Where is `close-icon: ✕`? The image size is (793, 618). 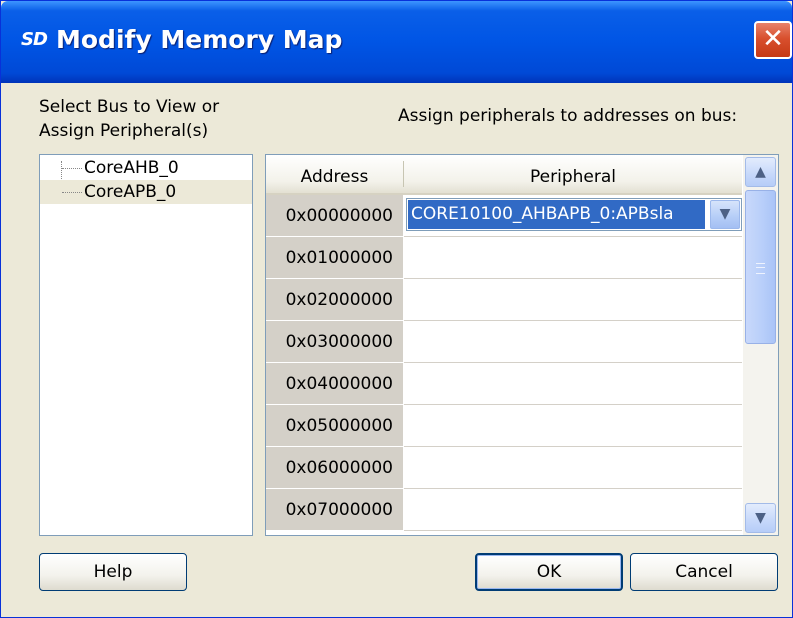 close-icon: ✕ is located at coordinates (773, 39).